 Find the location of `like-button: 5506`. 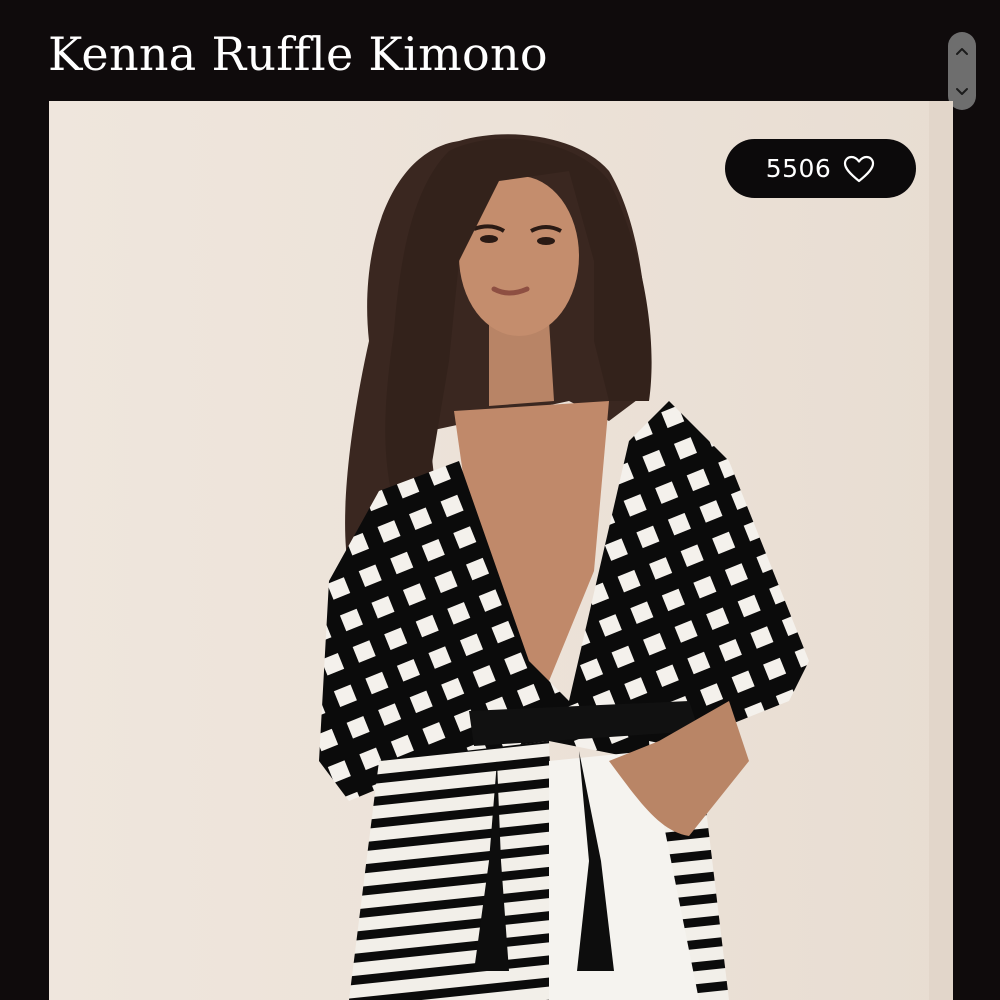

like-button: 5506 is located at coordinates (820, 168).